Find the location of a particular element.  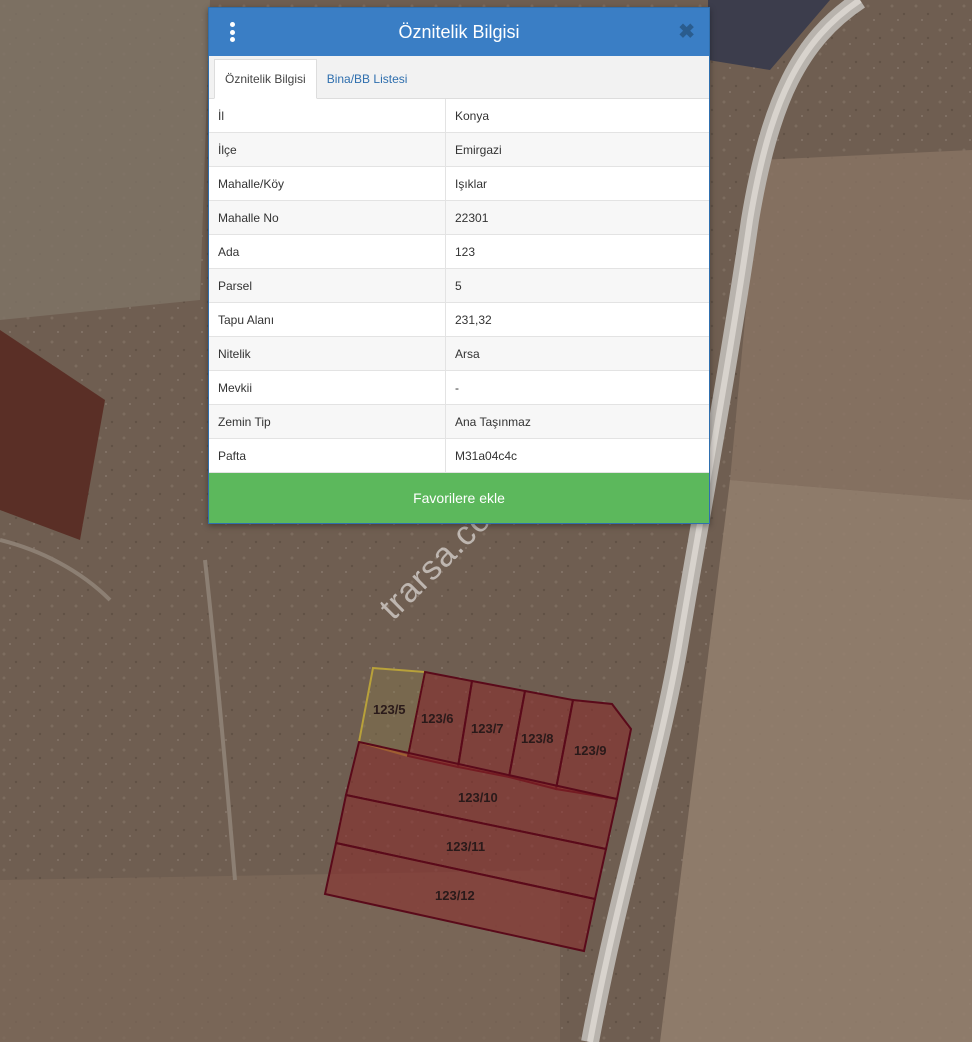

table-row: Parsel 5 is located at coordinates (459, 285).